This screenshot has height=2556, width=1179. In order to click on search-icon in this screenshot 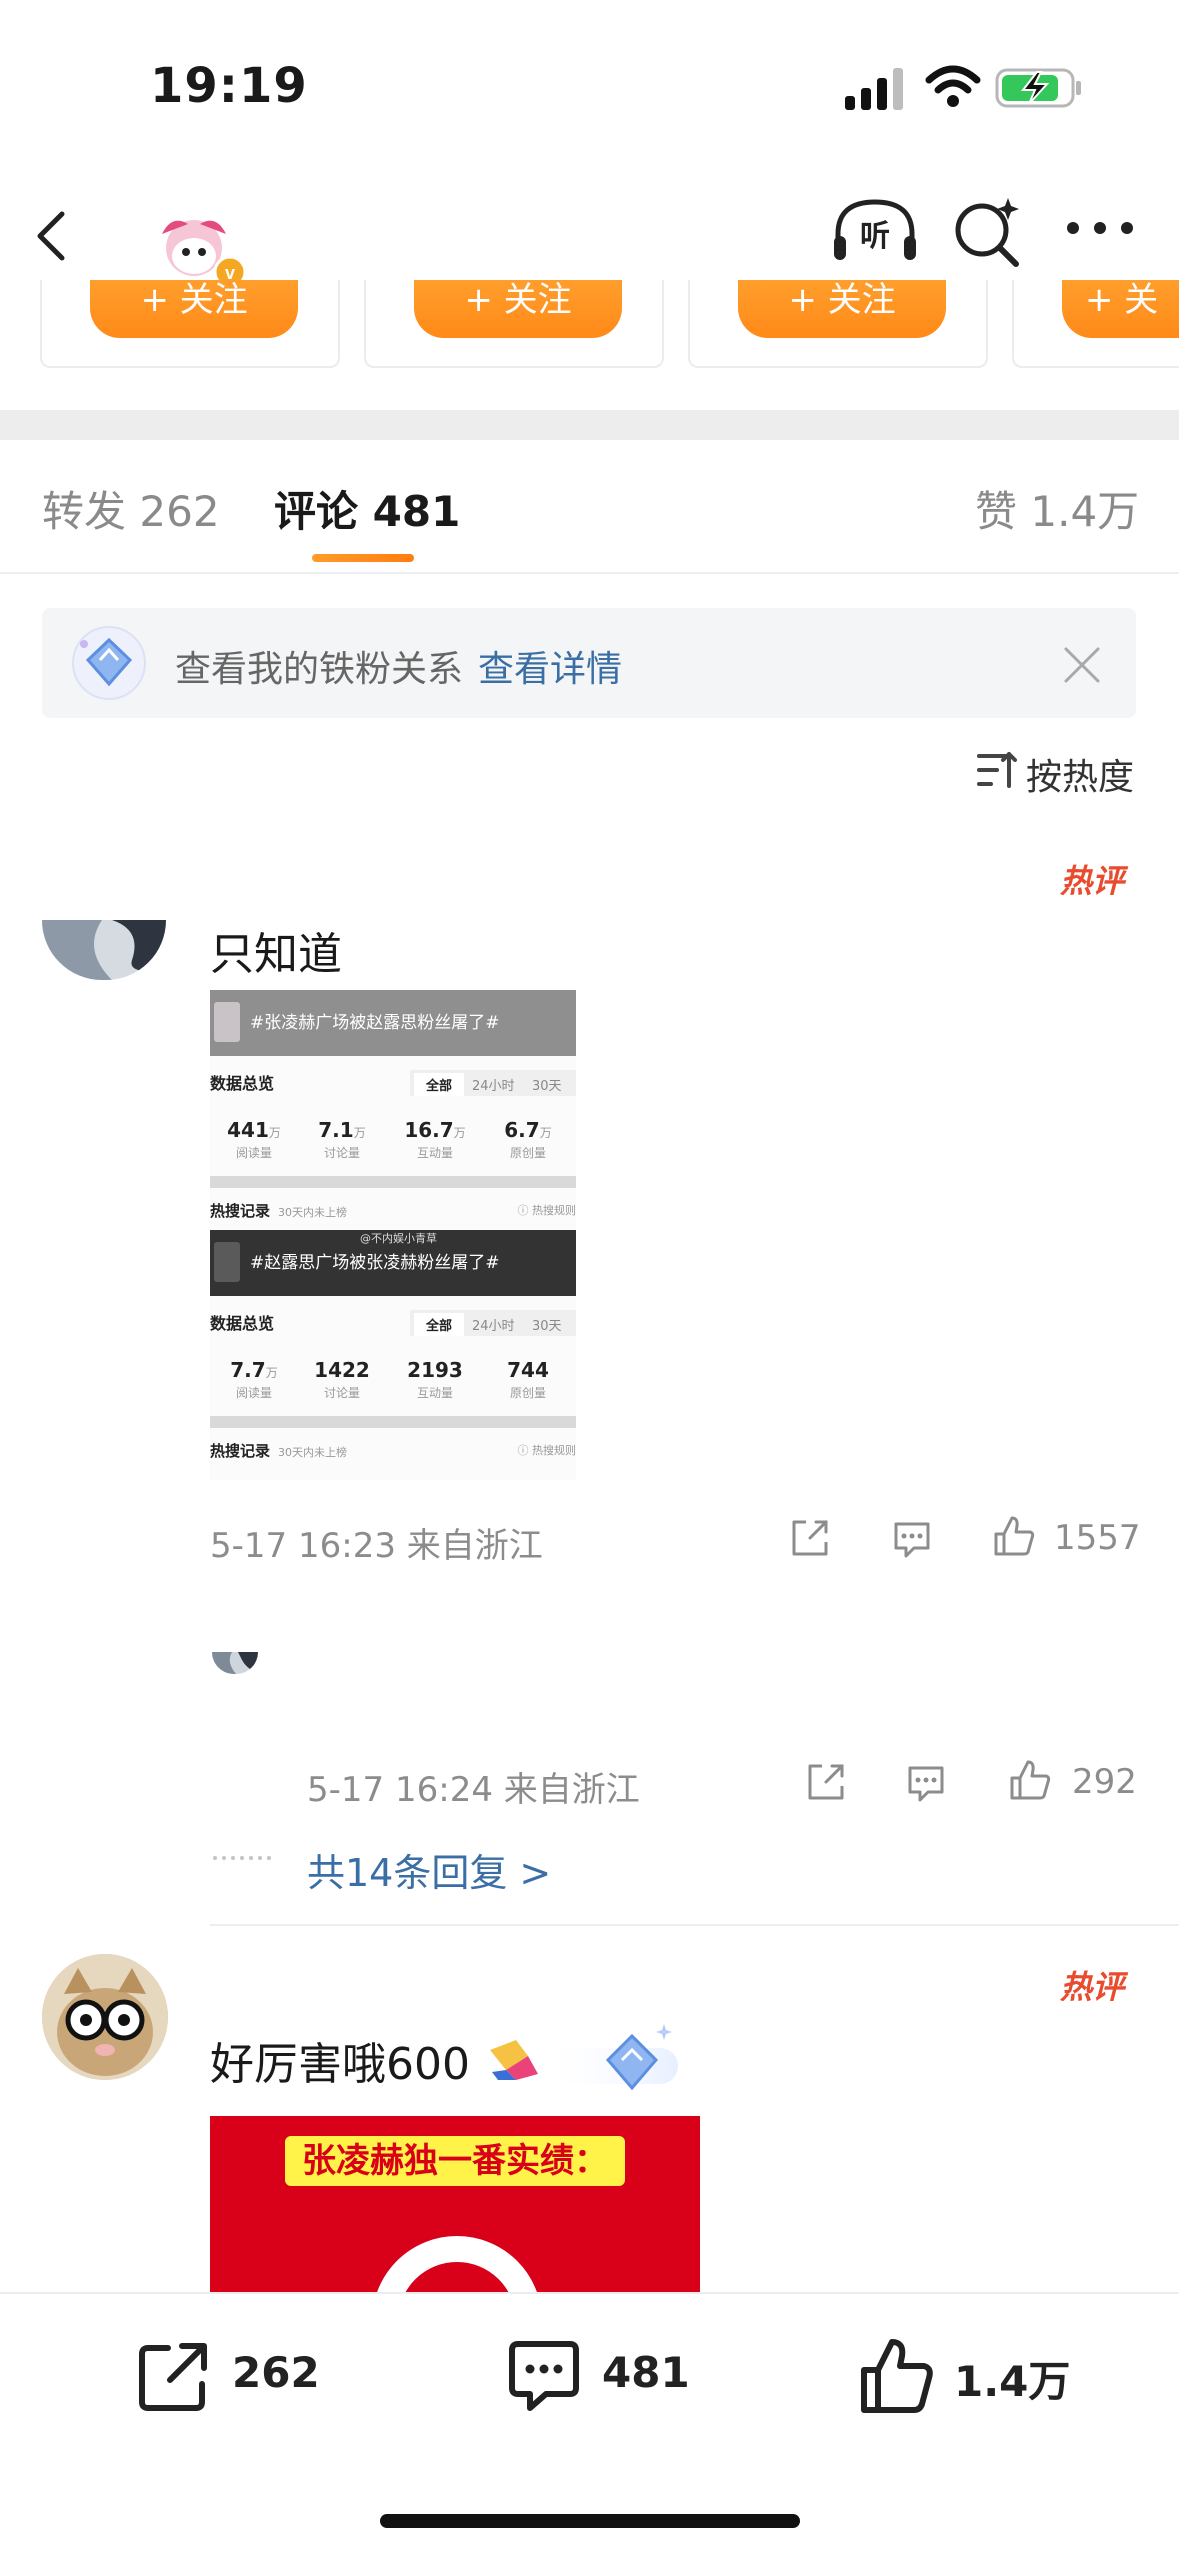, I will do `click(988, 232)`.